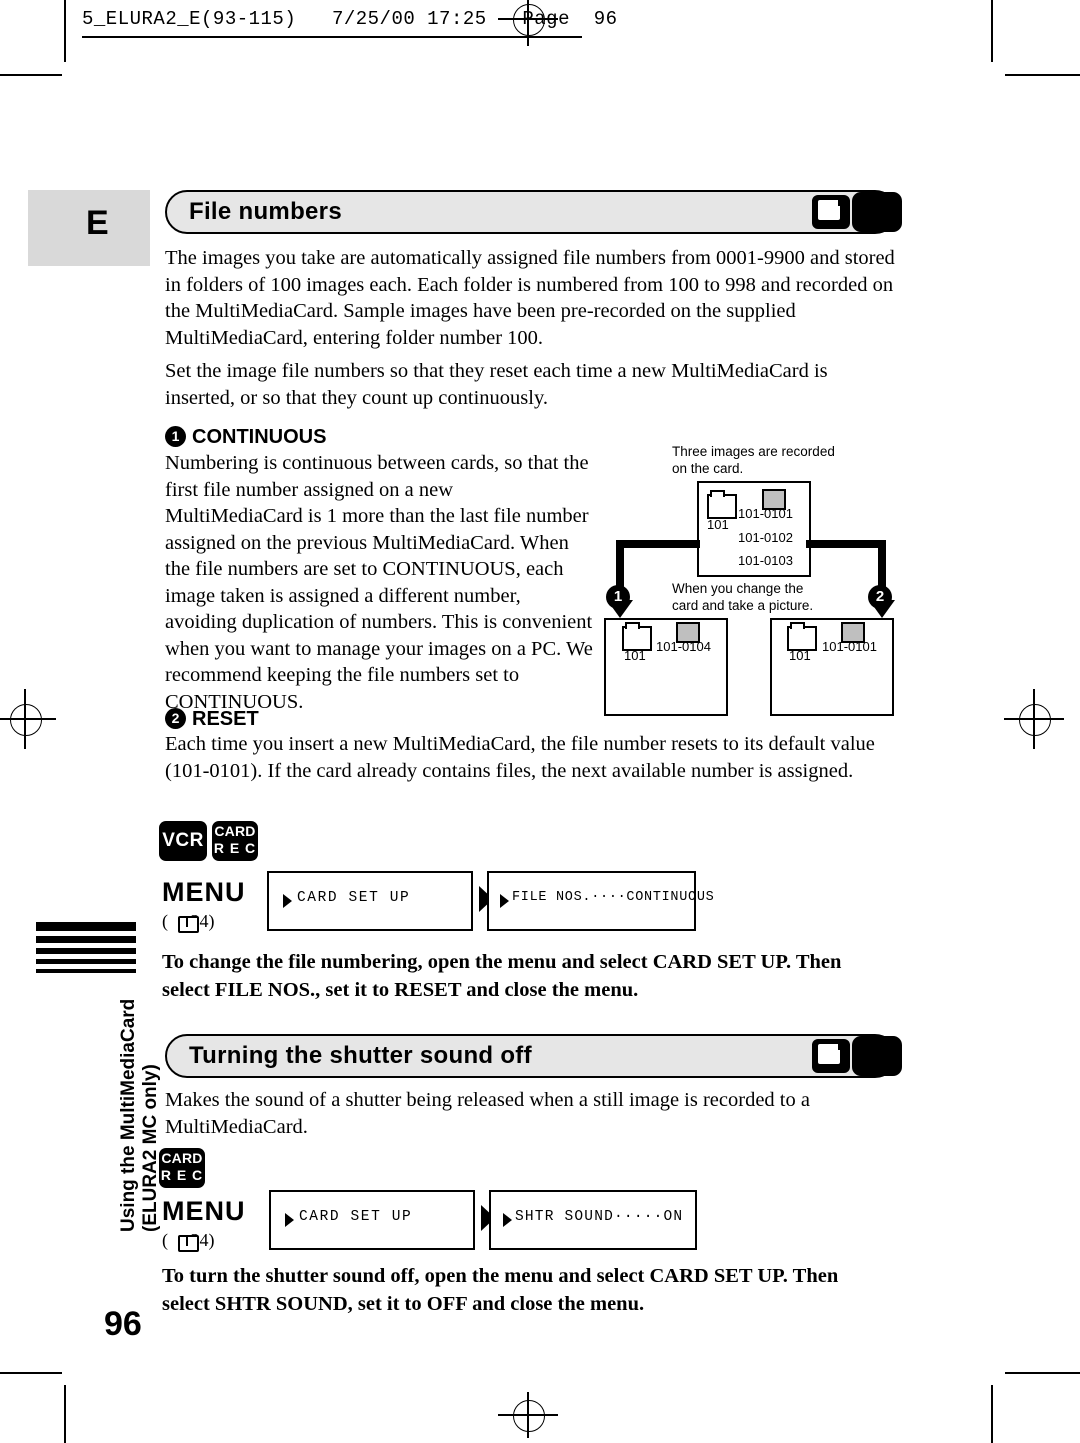 This screenshot has width=1080, height=1443. I want to click on diagram-file-1-left: 101-0104, so click(683, 646).